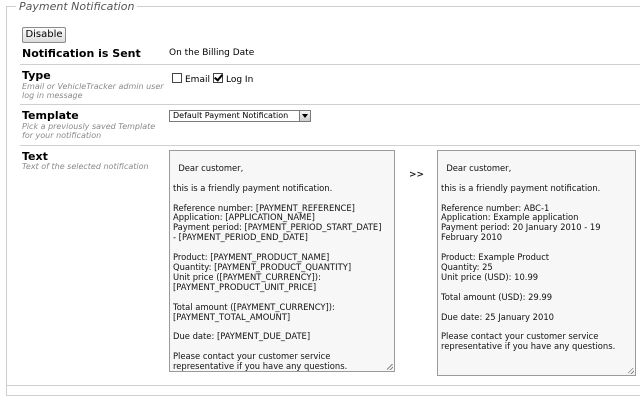 The height and width of the screenshot is (404, 640). What do you see at coordinates (177, 78) in the screenshot?
I see `email-checkbox` at bounding box center [177, 78].